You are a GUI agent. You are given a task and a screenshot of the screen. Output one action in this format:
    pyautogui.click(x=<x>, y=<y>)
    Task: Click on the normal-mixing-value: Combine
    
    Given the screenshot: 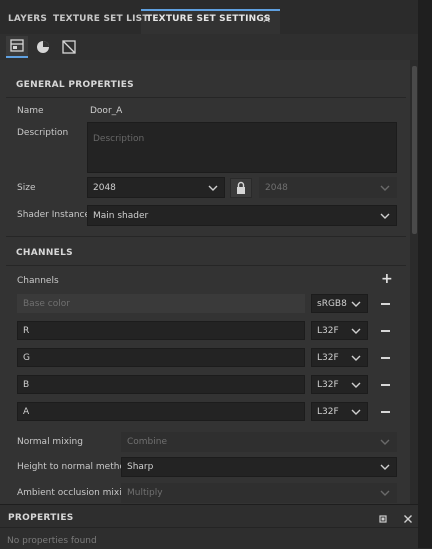 What is the action you would take?
    pyautogui.click(x=147, y=442)
    